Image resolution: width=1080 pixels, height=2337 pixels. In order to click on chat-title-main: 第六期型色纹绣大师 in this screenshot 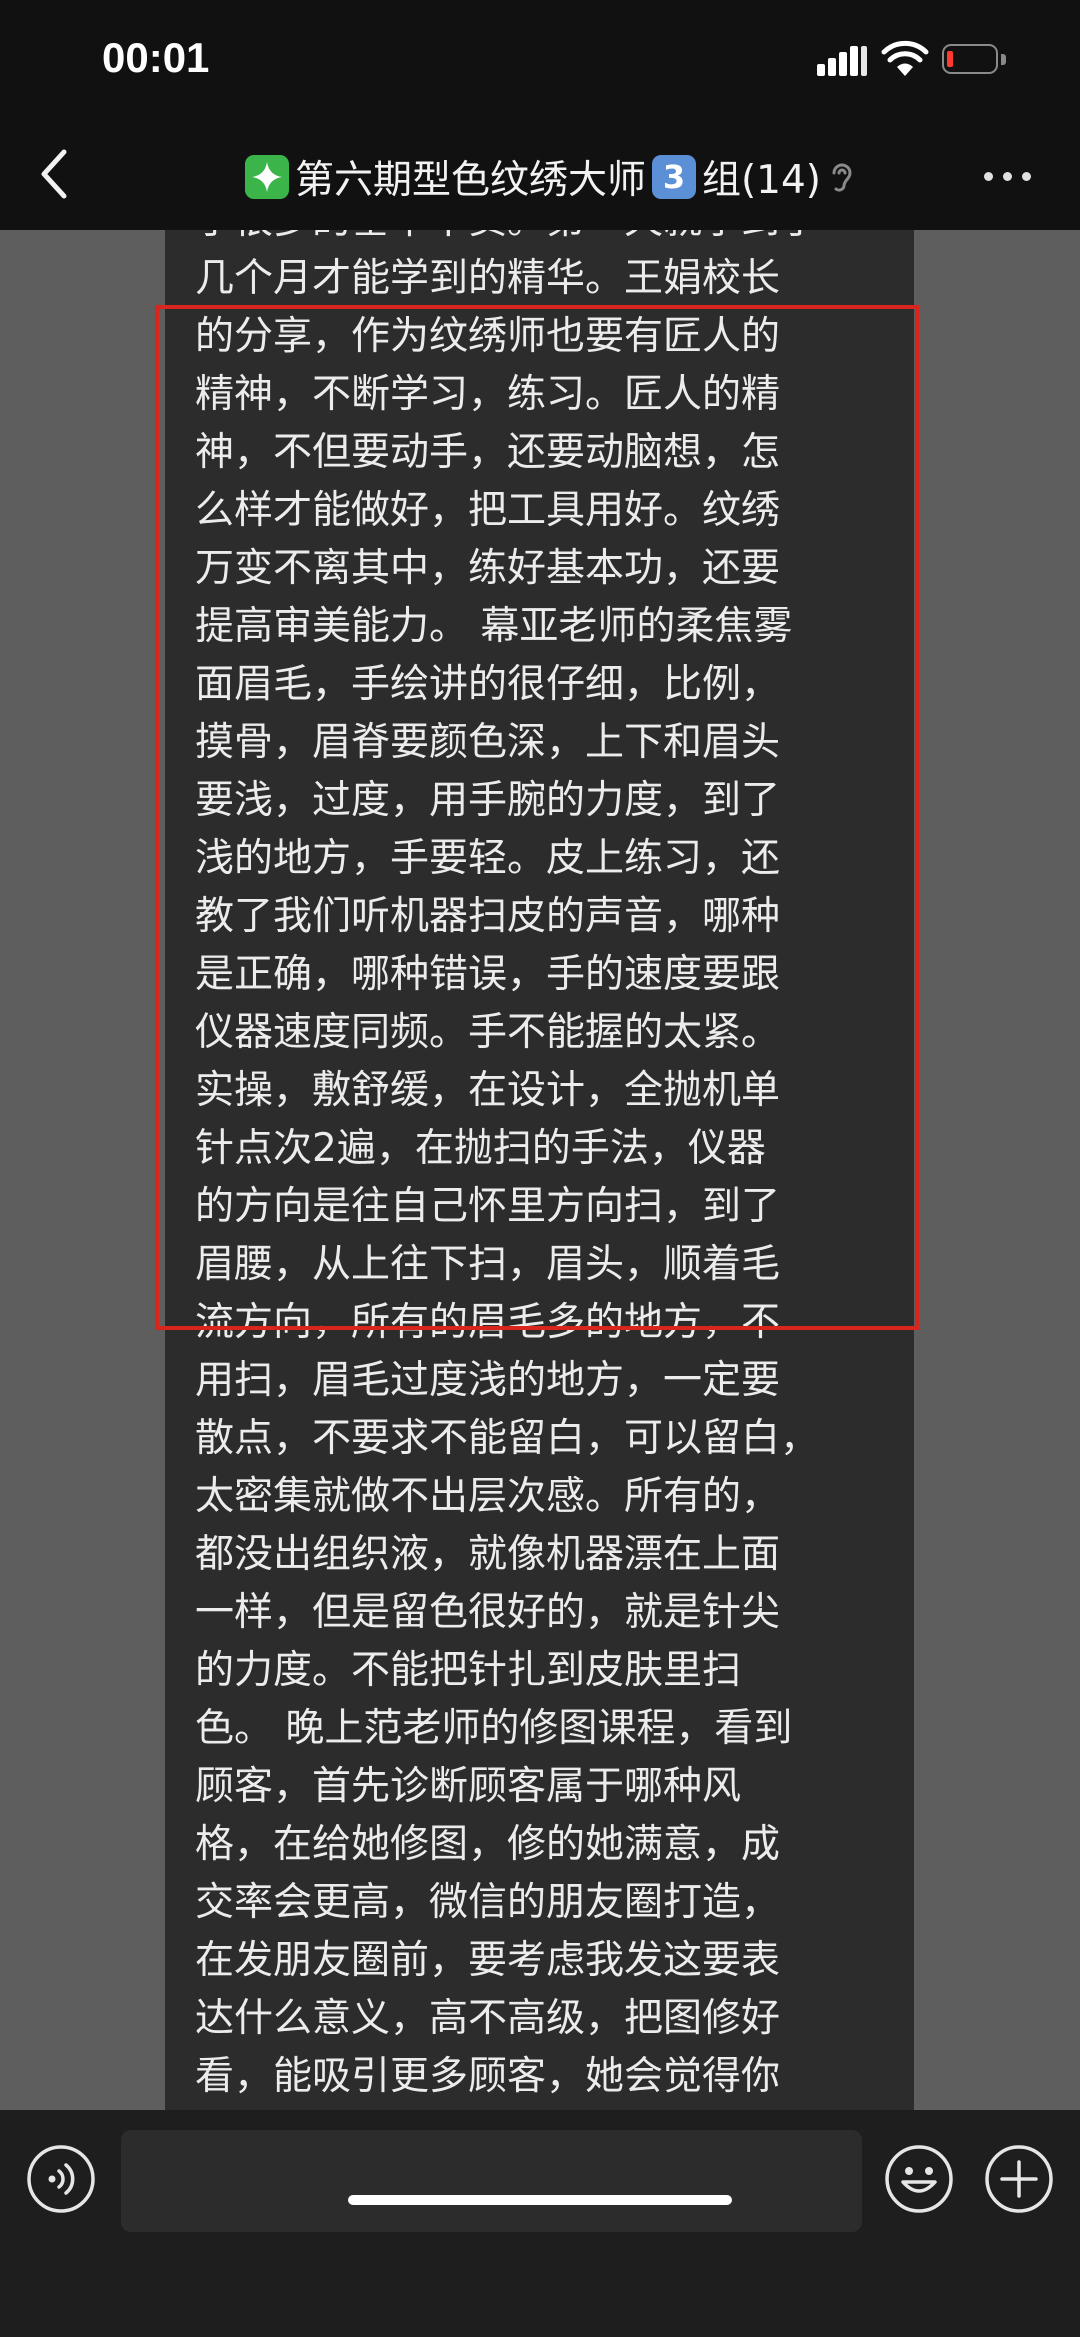, I will do `click(470, 180)`.